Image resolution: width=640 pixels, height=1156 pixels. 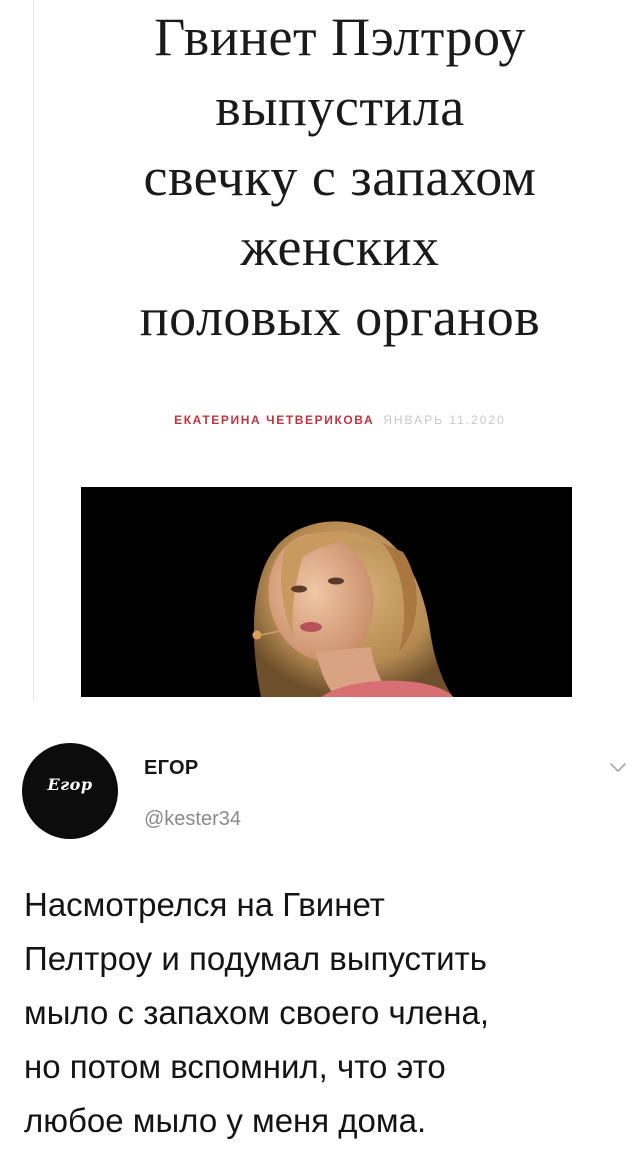 What do you see at coordinates (171, 768) in the screenshot?
I see `user-display-name: ЕГОР` at bounding box center [171, 768].